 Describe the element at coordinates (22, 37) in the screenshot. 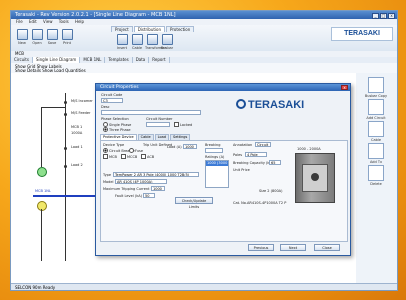

I see `tool-new: New` at that location.